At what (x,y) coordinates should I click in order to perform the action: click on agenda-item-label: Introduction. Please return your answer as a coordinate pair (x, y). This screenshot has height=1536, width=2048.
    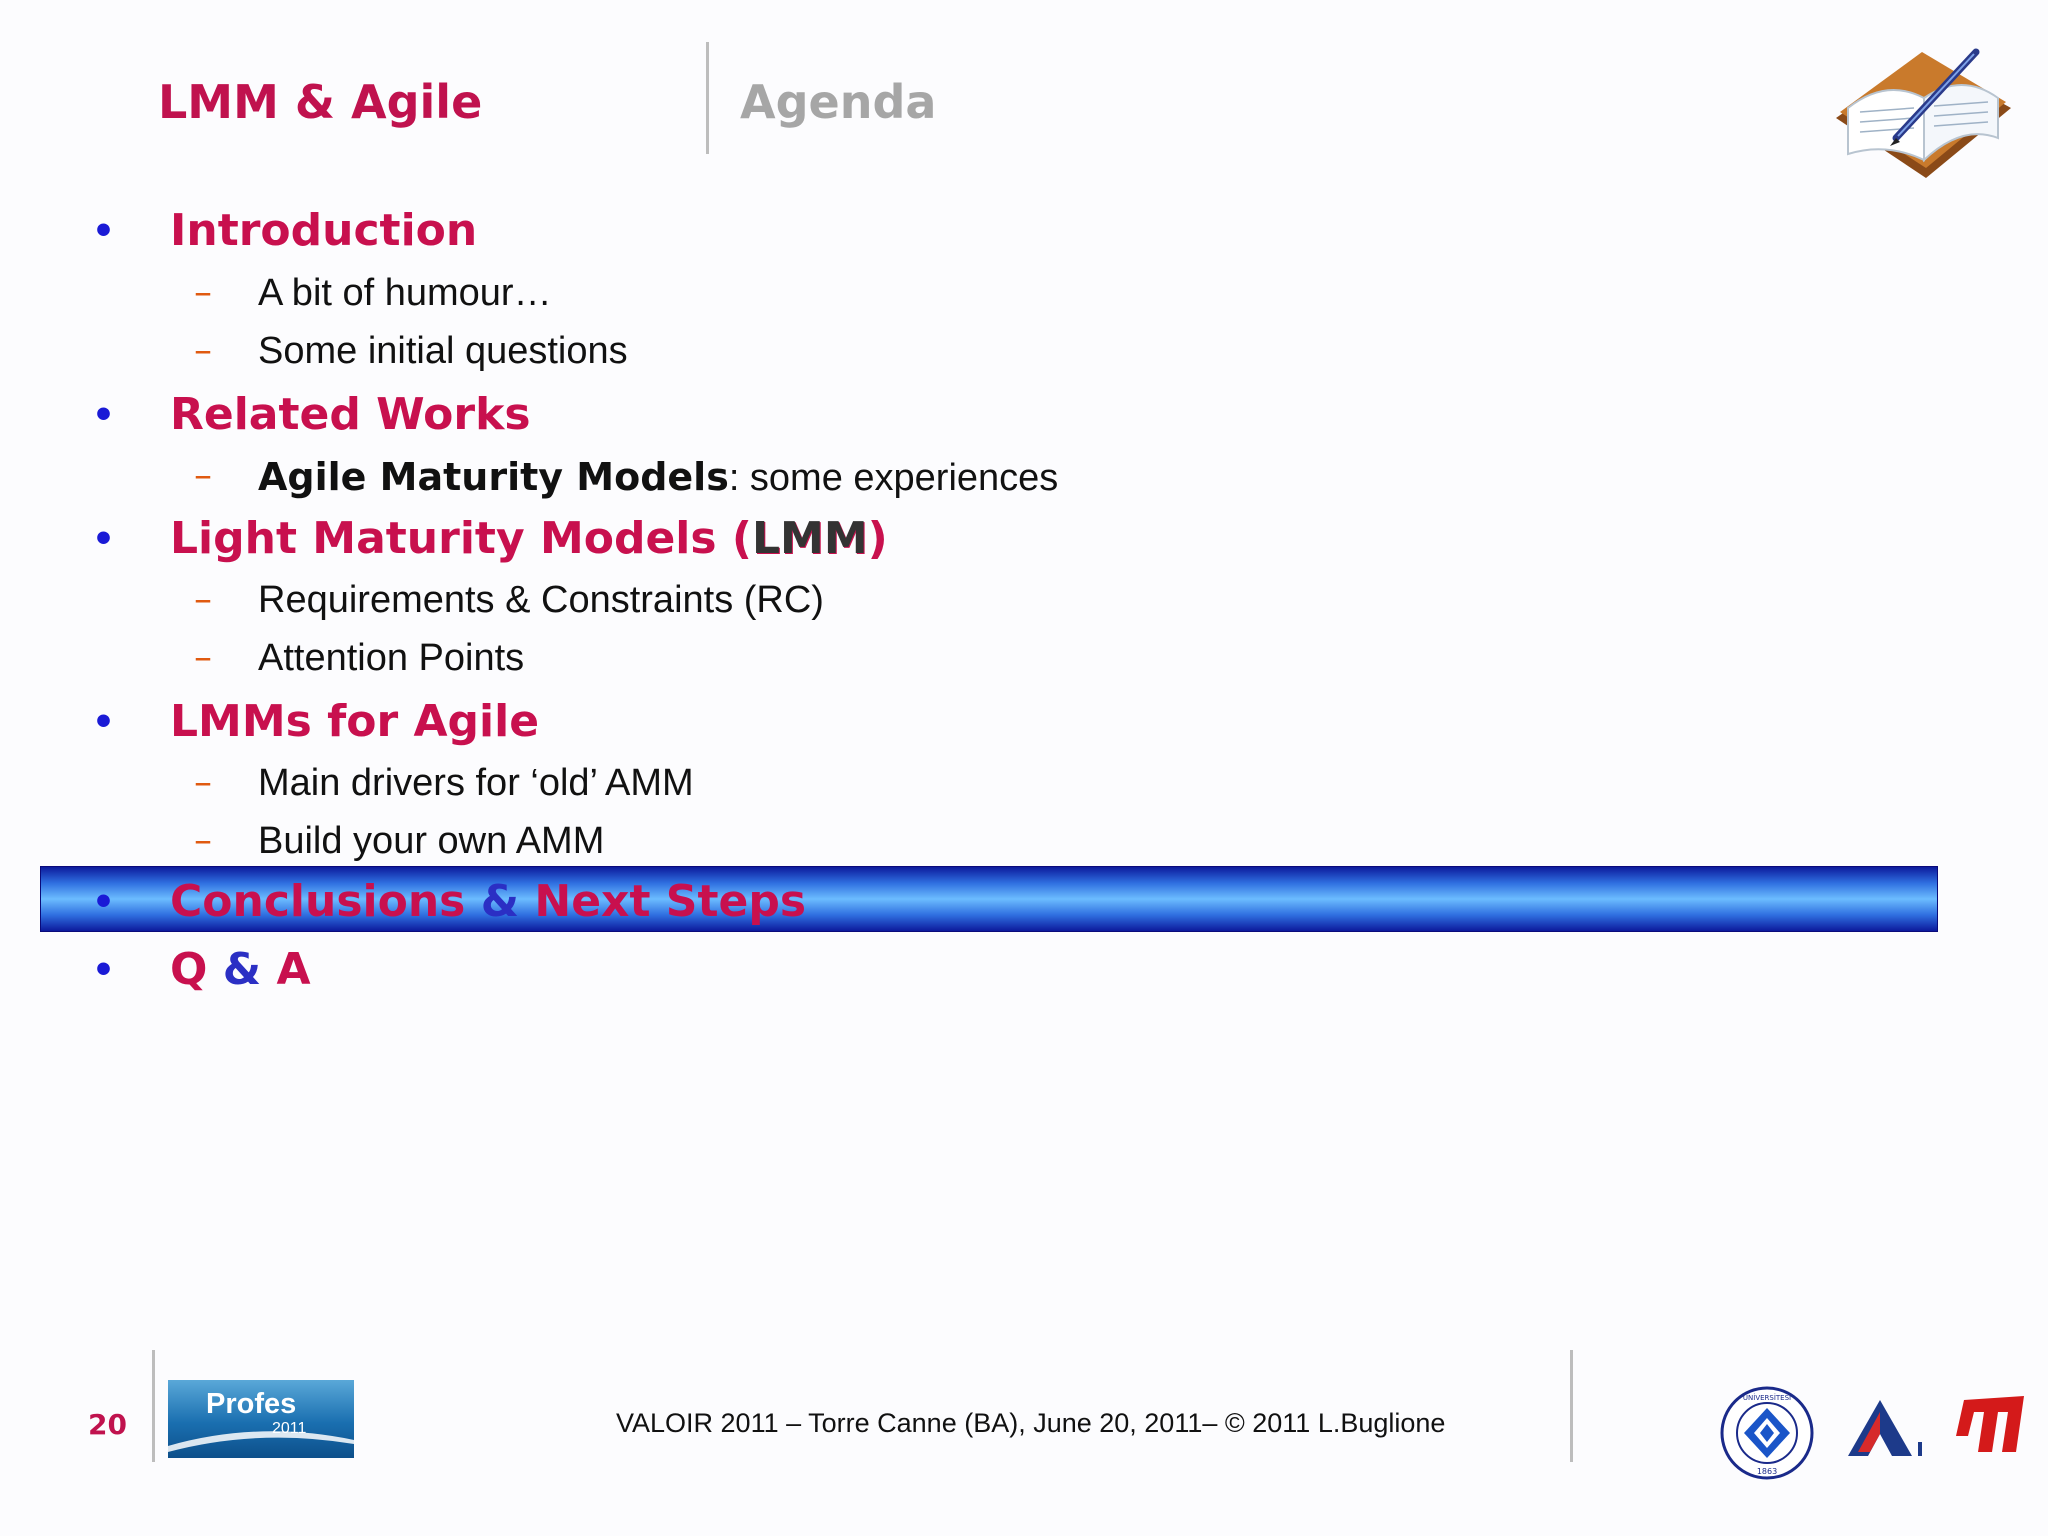
    Looking at the image, I should click on (324, 230).